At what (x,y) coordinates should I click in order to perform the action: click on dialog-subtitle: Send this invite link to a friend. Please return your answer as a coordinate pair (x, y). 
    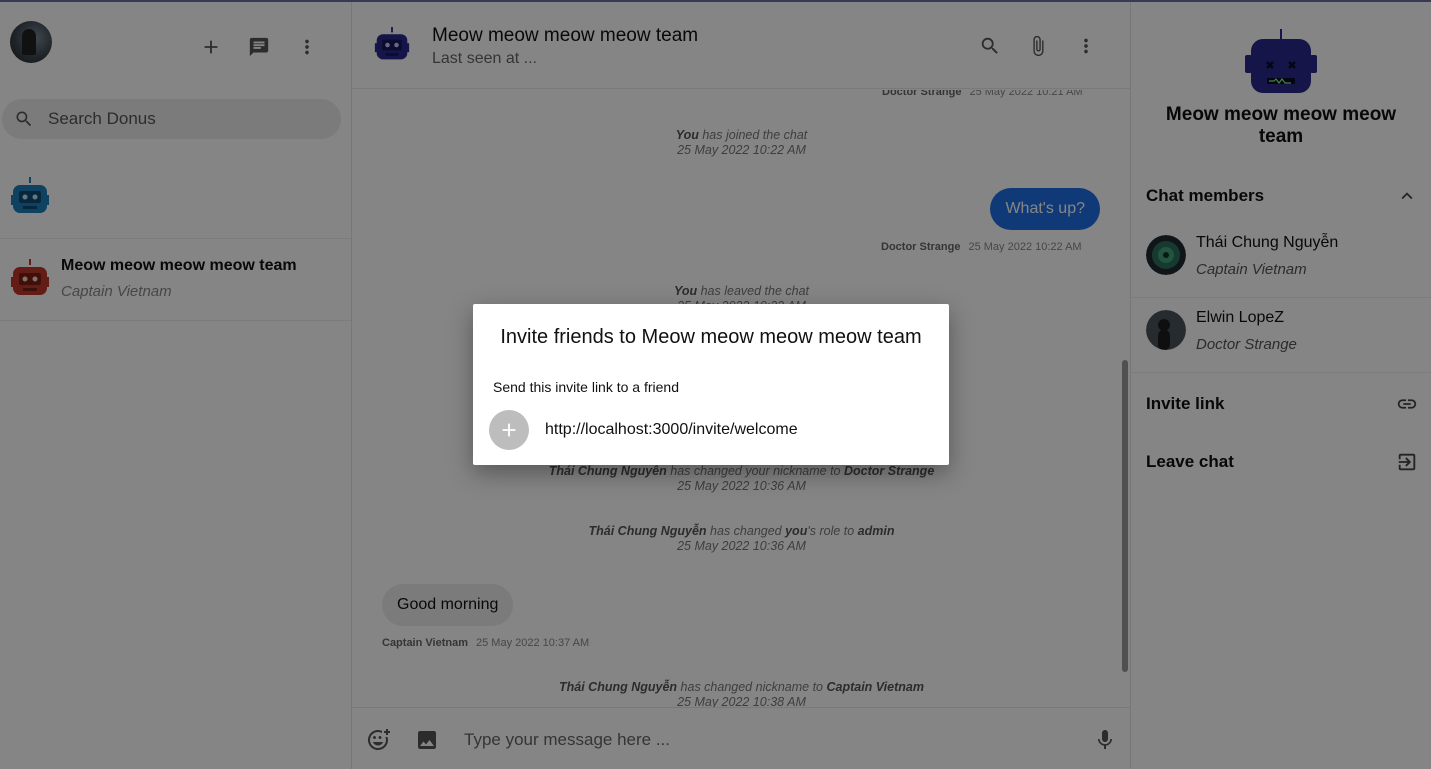
    Looking at the image, I should click on (586, 387).